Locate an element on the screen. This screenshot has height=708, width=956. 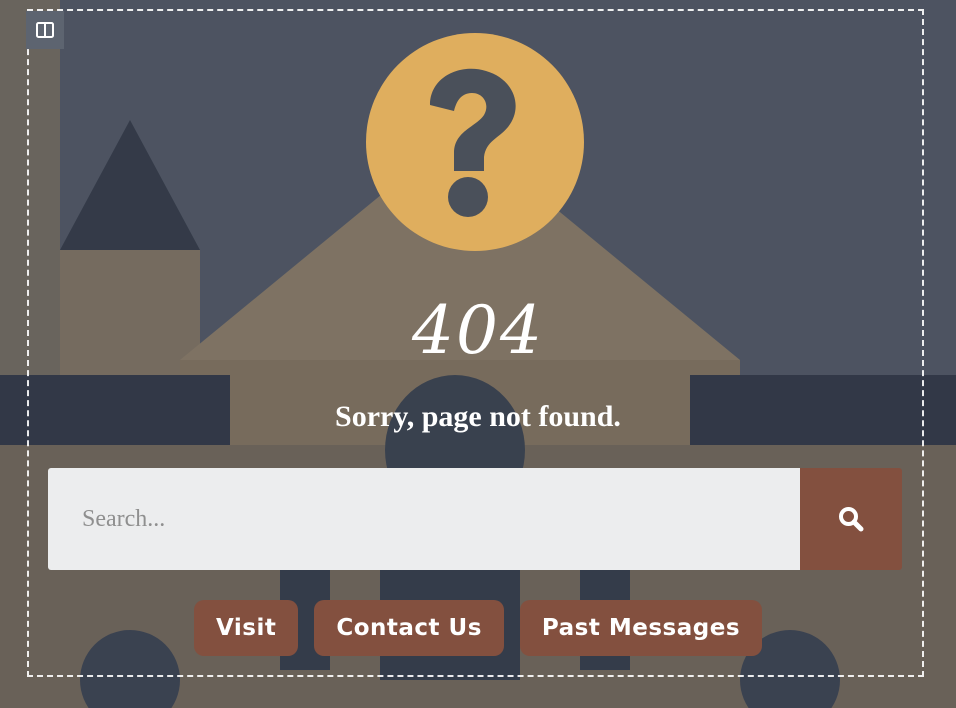
layout-toggle-icon is located at coordinates (45, 30).